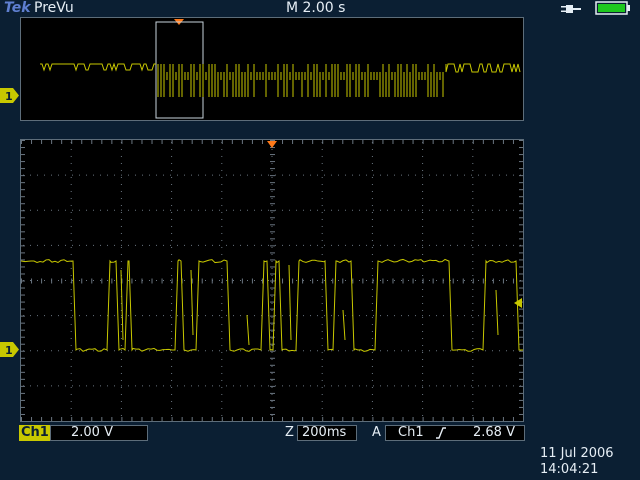 The image size is (640, 480). Describe the element at coordinates (17, 8) in the screenshot. I see `brand-logo: Tek` at that location.